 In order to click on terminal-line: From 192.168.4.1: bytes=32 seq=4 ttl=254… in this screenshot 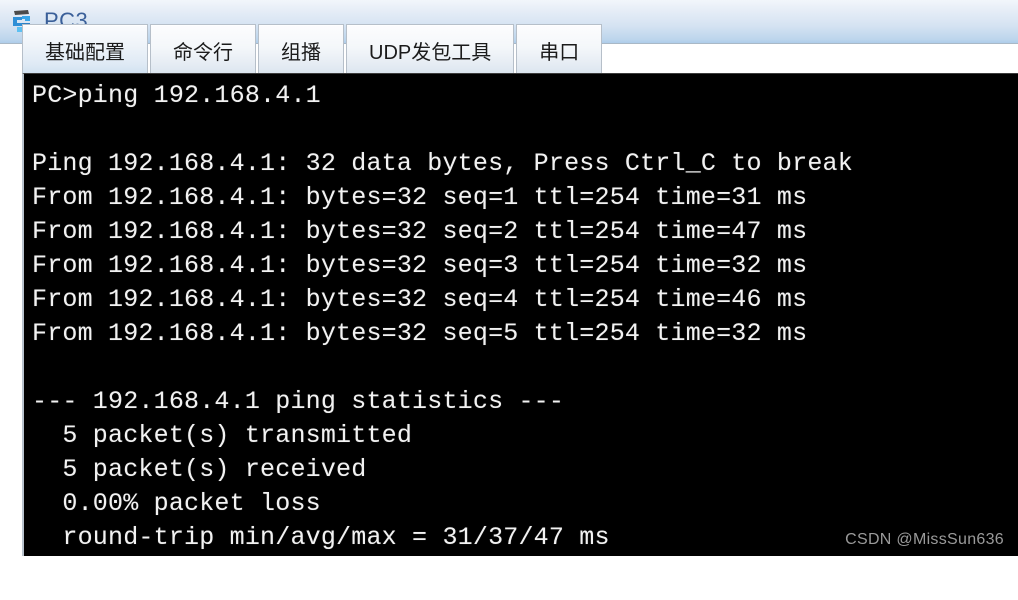, I will do `click(420, 299)`.